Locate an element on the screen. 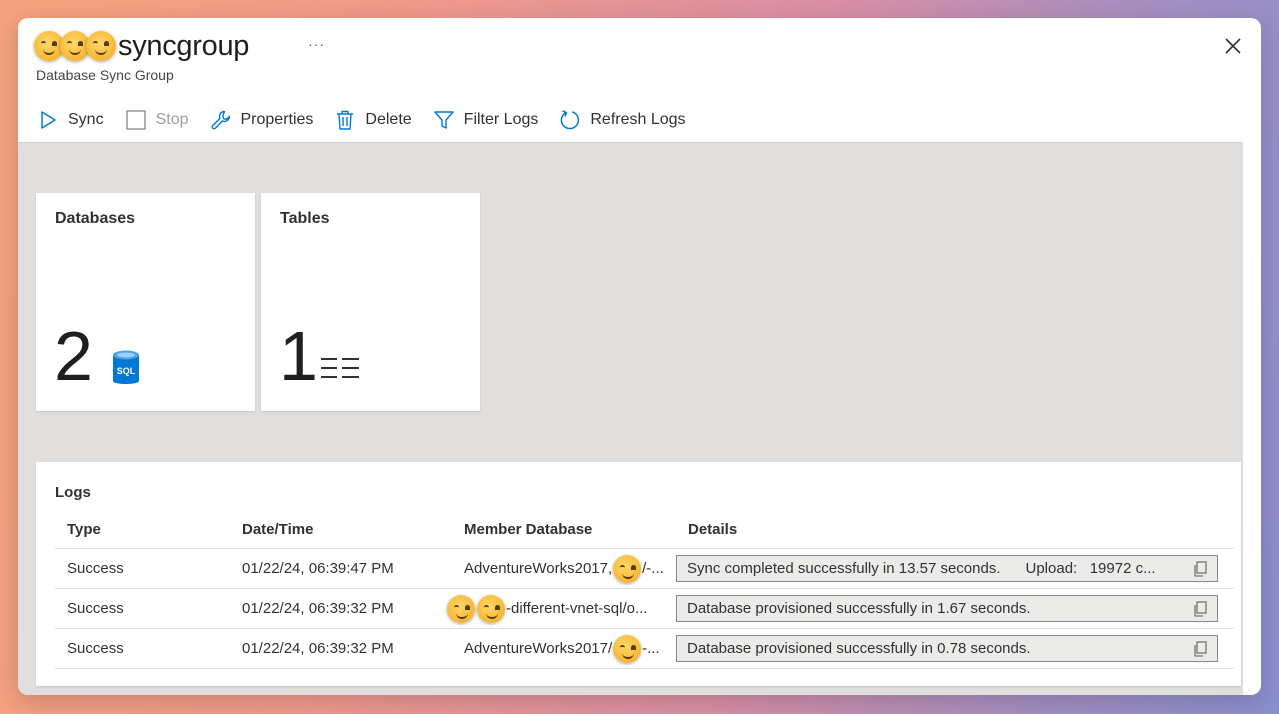 The width and height of the screenshot is (1279, 714). databases-tile-title: Databases is located at coordinates (95, 218).